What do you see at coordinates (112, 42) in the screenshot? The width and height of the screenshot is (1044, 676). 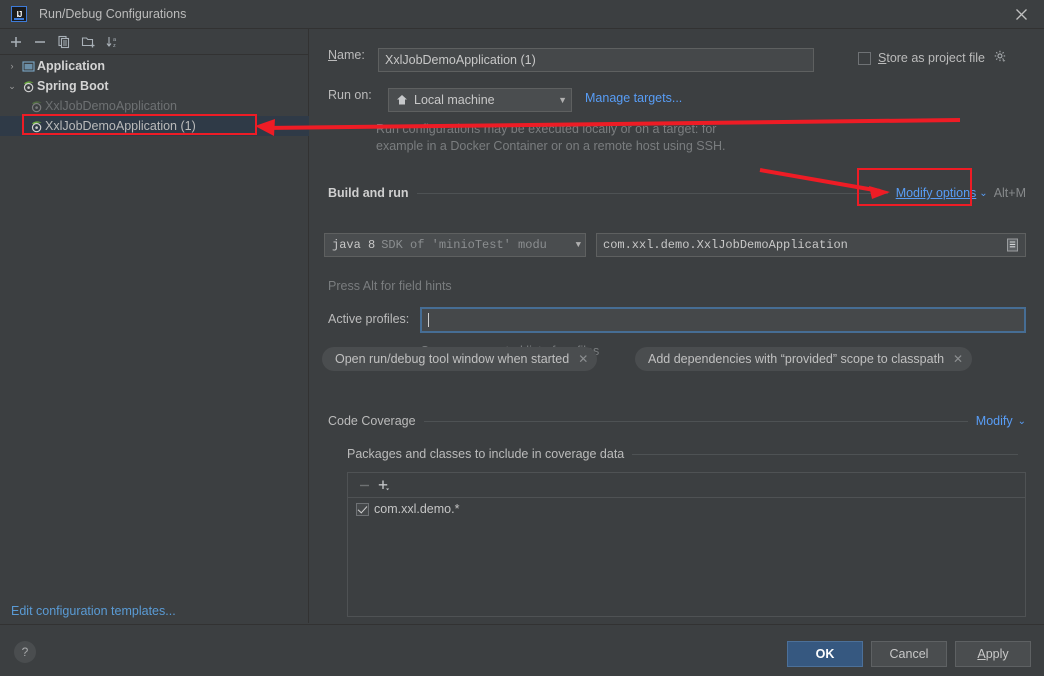 I see `sort-configurations-button: a z` at bounding box center [112, 42].